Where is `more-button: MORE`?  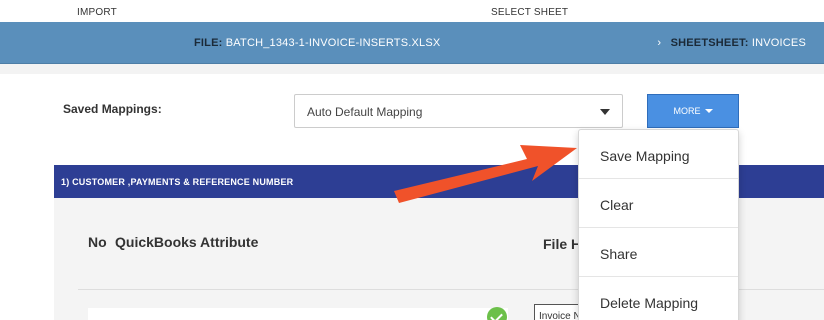 more-button: MORE is located at coordinates (693, 111).